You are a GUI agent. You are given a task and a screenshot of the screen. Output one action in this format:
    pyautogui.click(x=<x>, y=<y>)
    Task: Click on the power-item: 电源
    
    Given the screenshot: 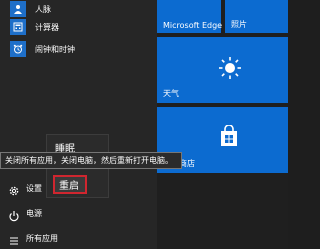 What is the action you would take?
    pyautogui.click(x=78, y=213)
    